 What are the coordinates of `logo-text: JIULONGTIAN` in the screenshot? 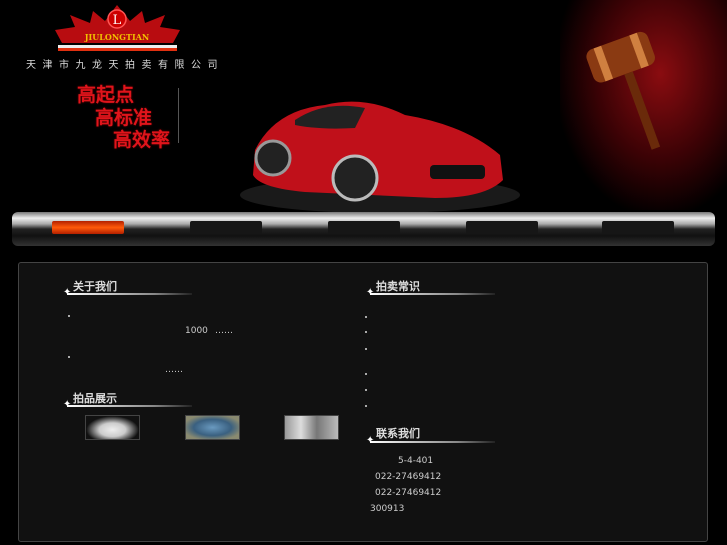 It's located at (116, 37).